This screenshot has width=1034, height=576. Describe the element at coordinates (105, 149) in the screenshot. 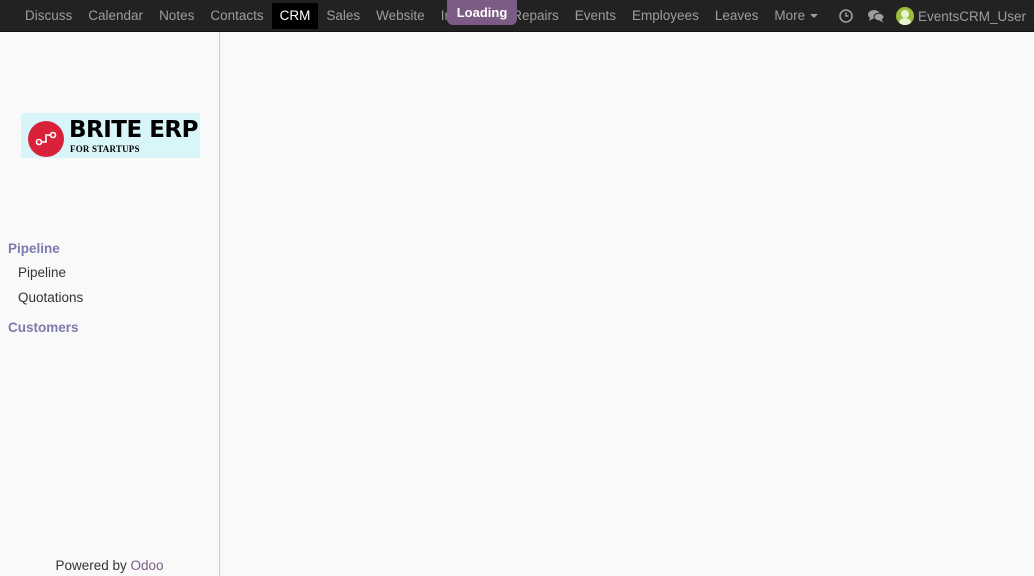

I see `logo-subtitle: FOR STARTUPS` at that location.